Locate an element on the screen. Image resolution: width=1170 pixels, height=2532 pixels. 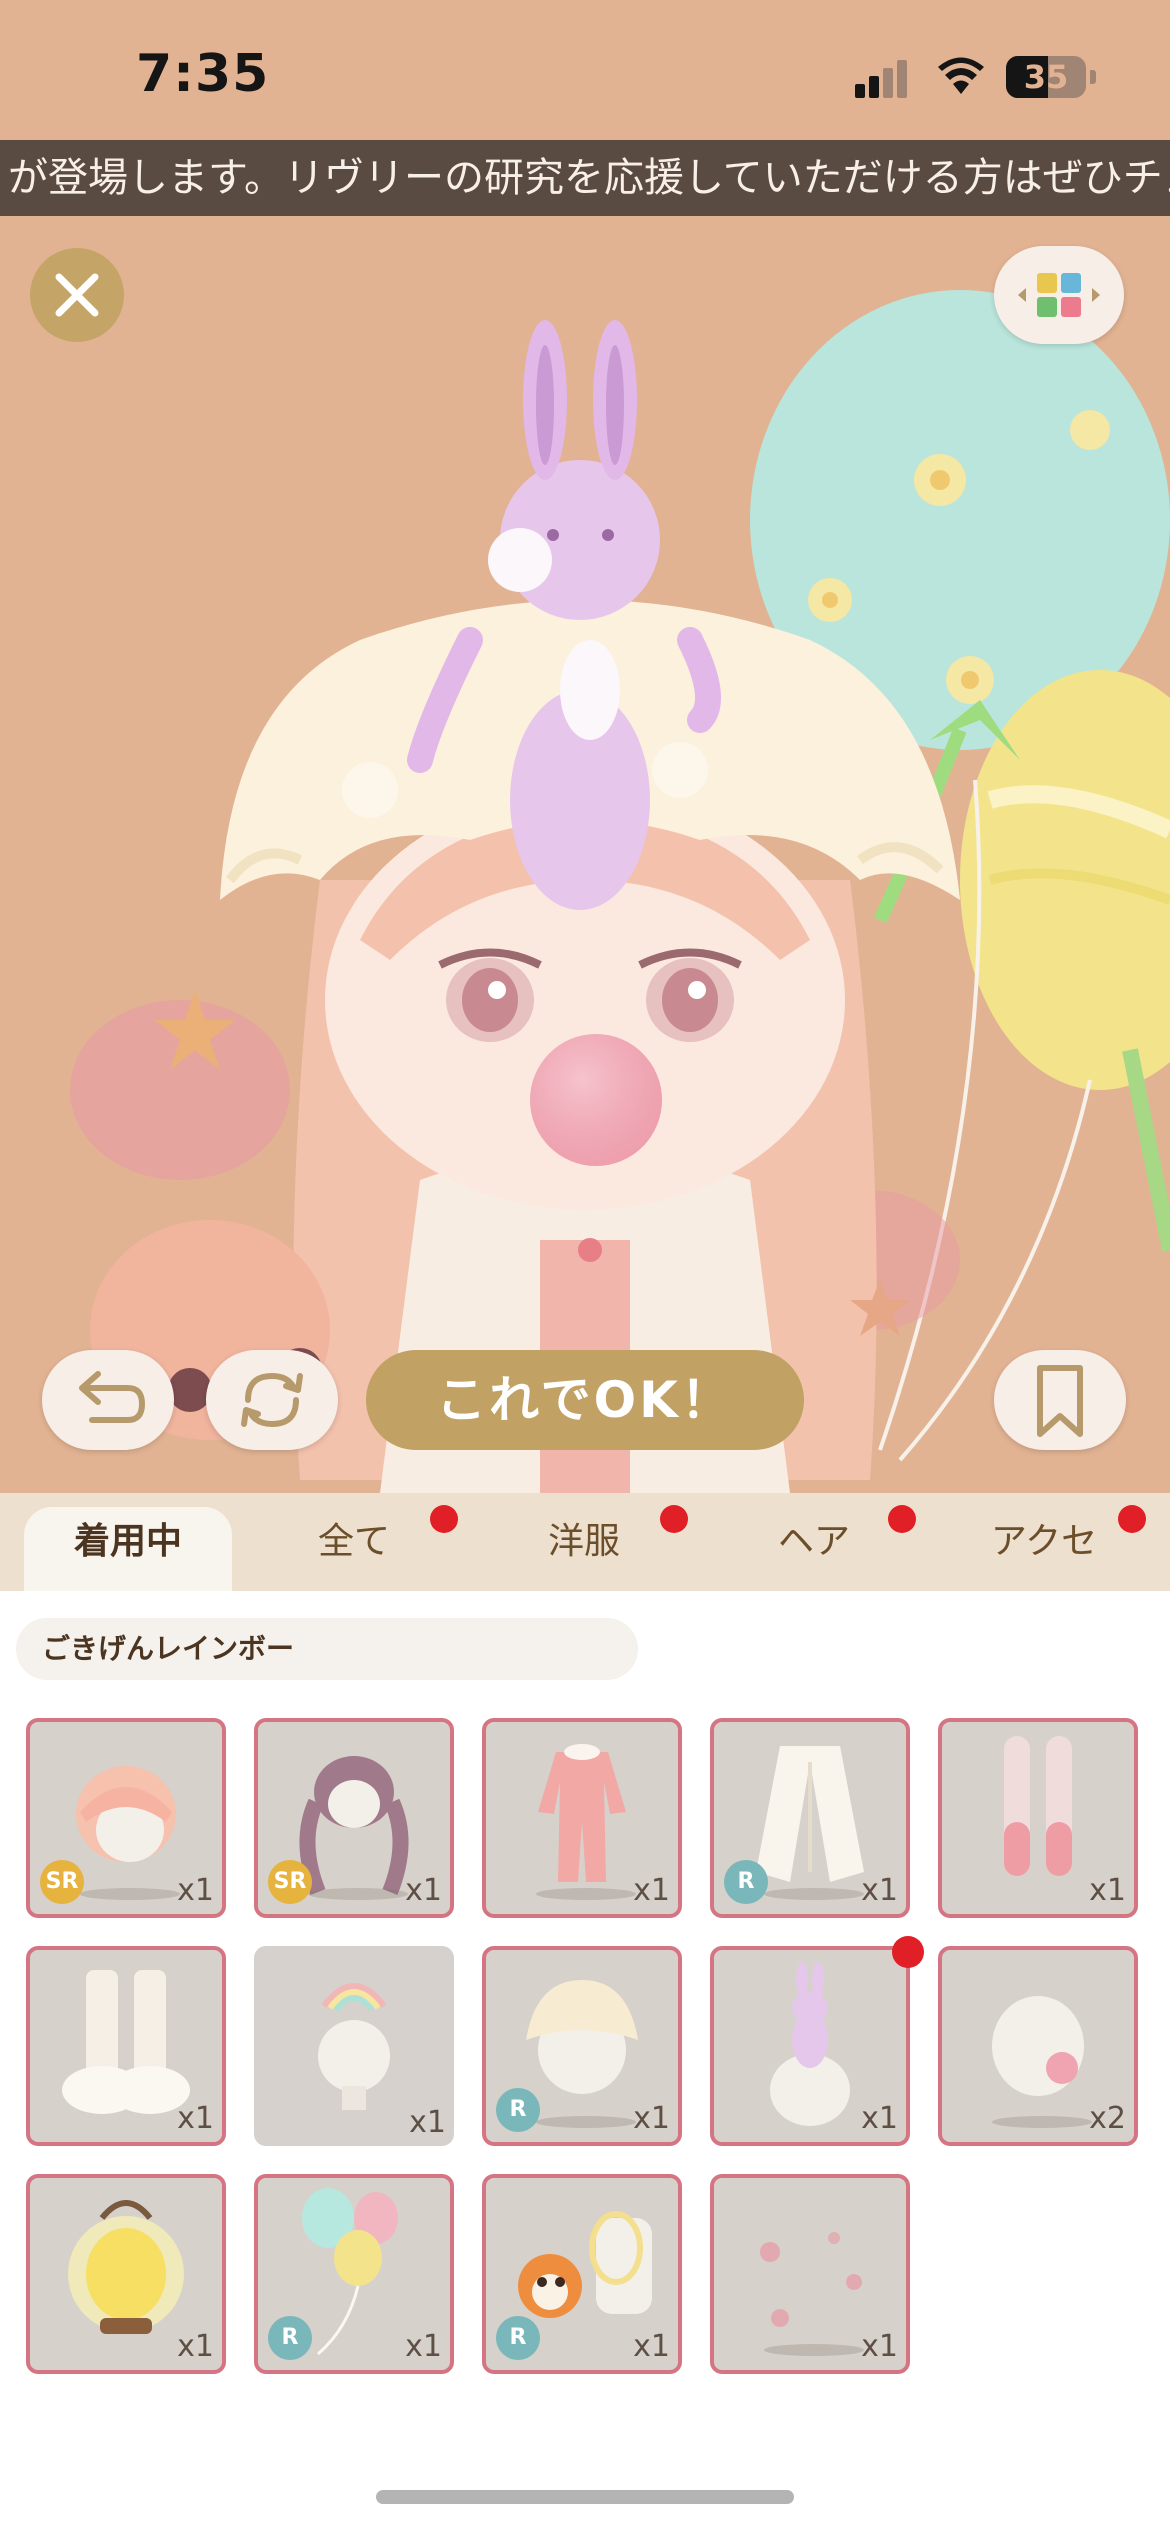
tab-label: 洋服 is located at coordinates (583, 1541).